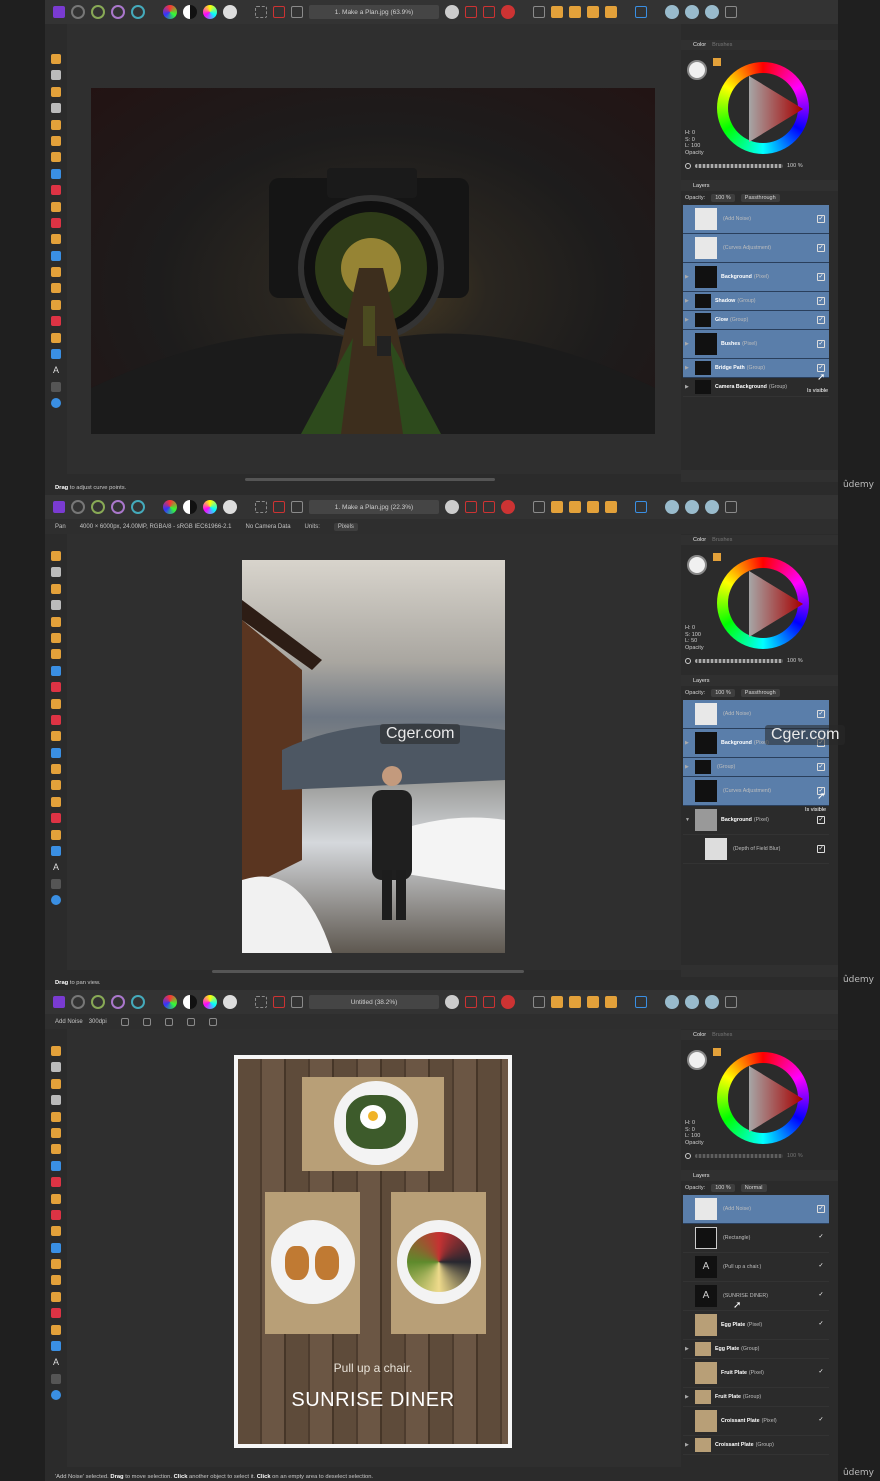  I want to click on document-title: 1. Make a Plan.jpg (22.3%), so click(374, 507).